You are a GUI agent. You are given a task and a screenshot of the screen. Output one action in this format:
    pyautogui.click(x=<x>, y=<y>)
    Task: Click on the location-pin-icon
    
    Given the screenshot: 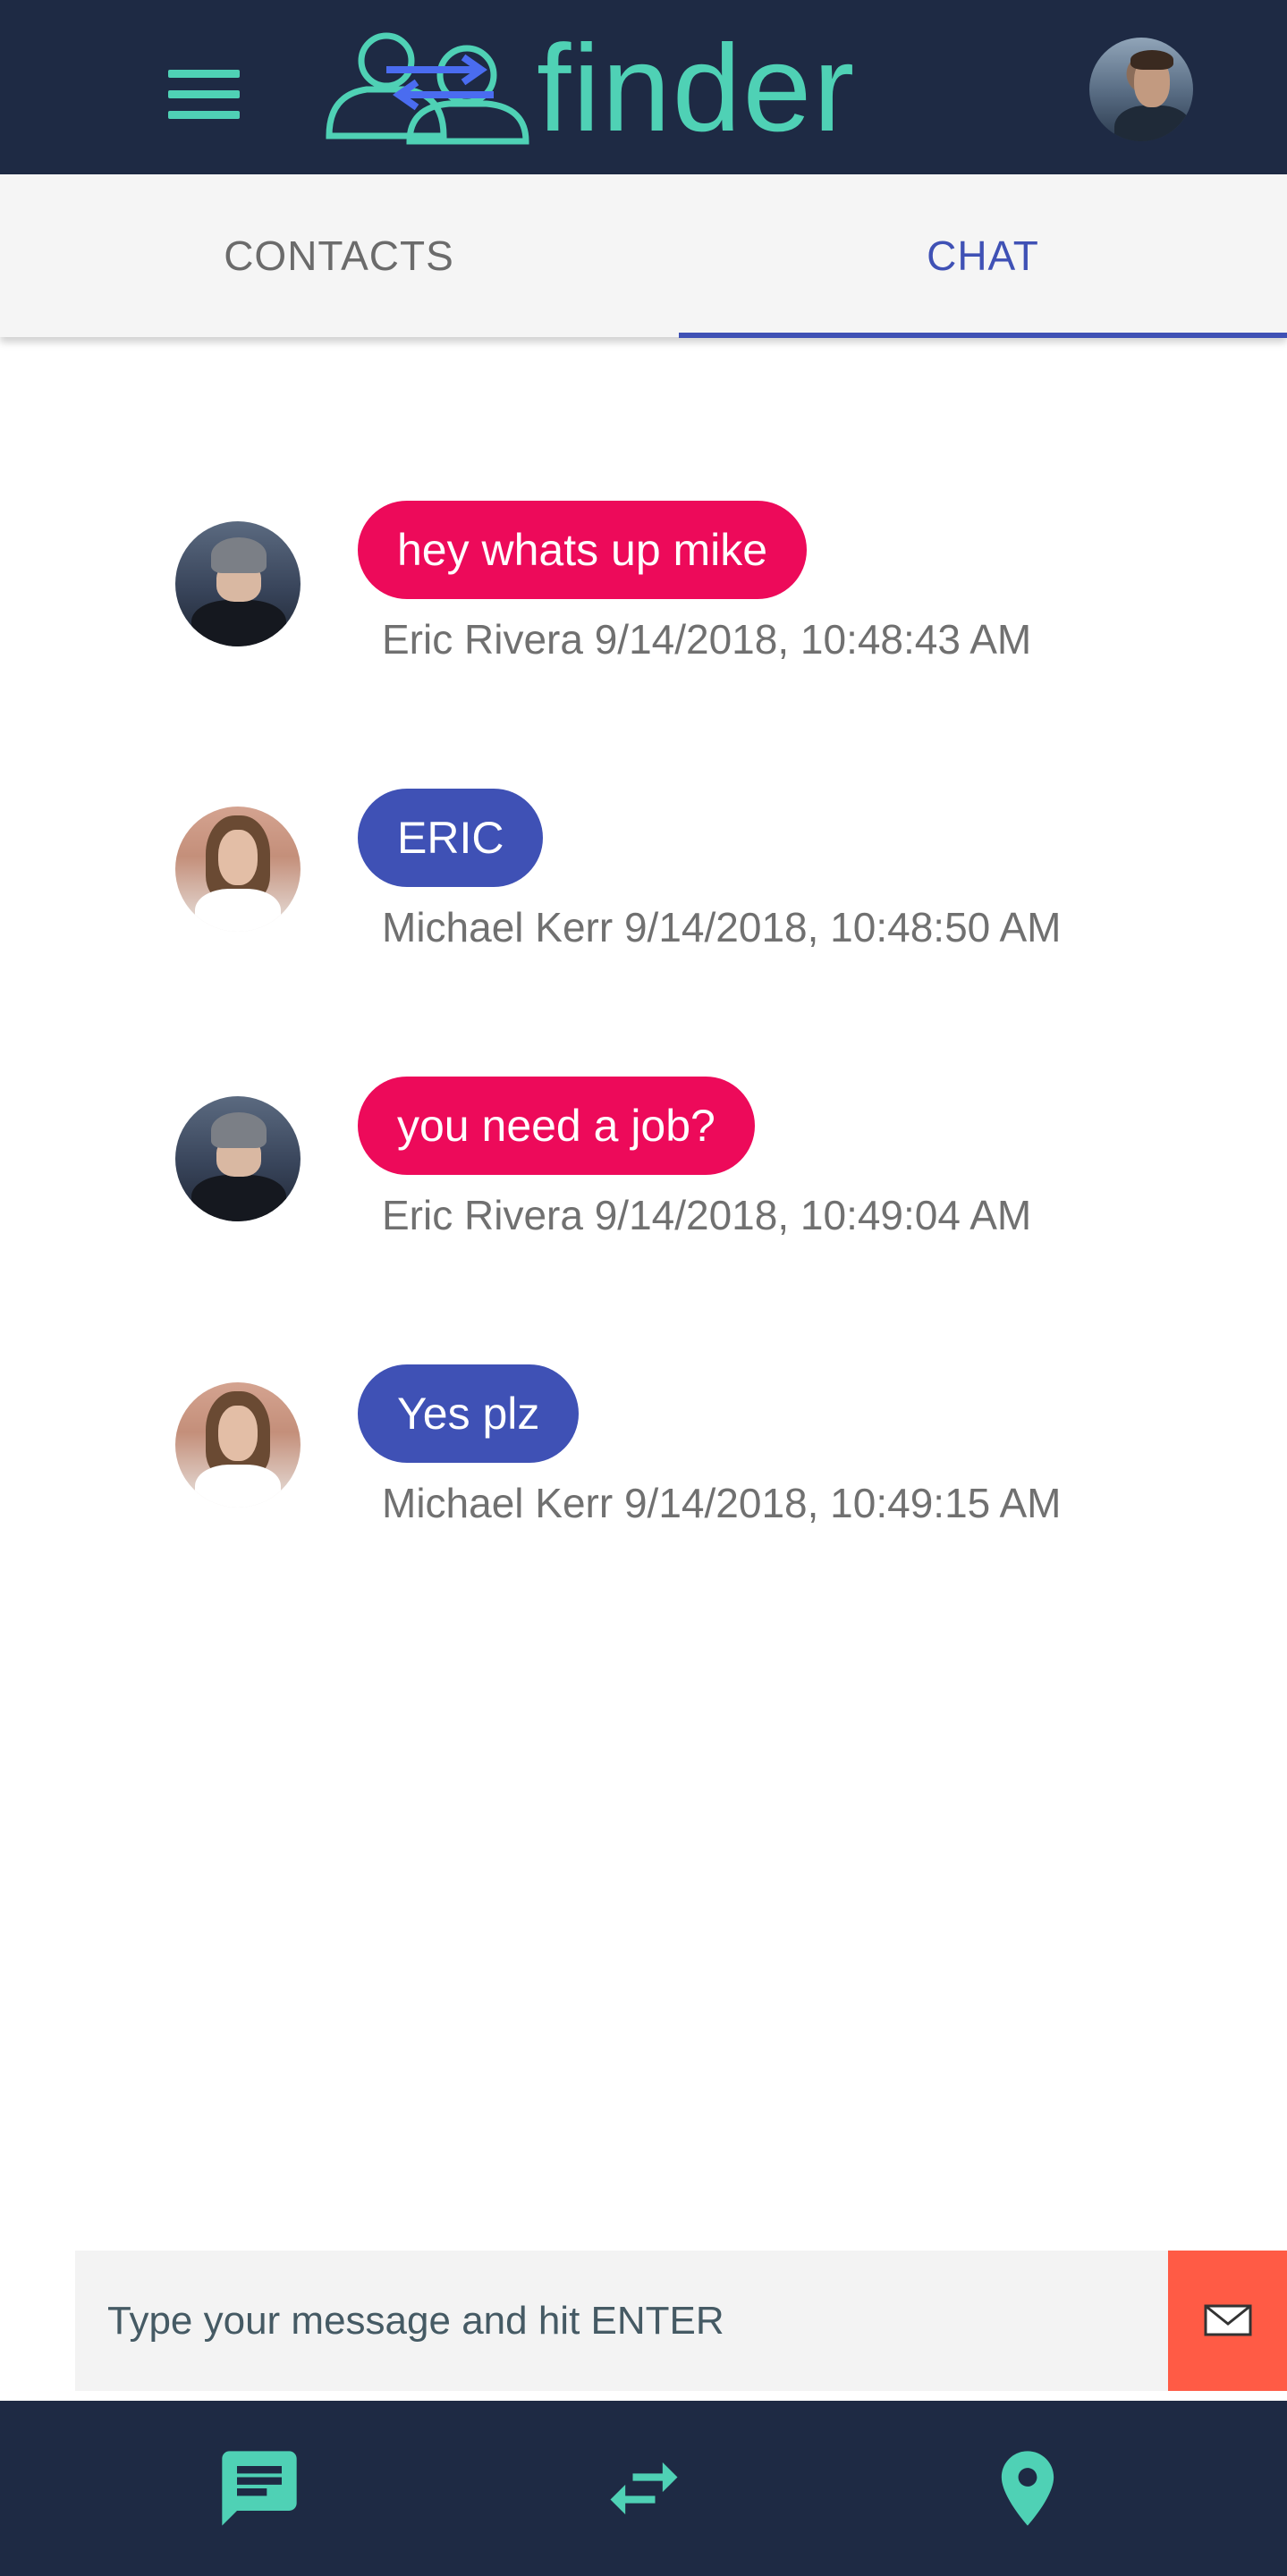 What is the action you would take?
    pyautogui.click(x=1027, y=2488)
    